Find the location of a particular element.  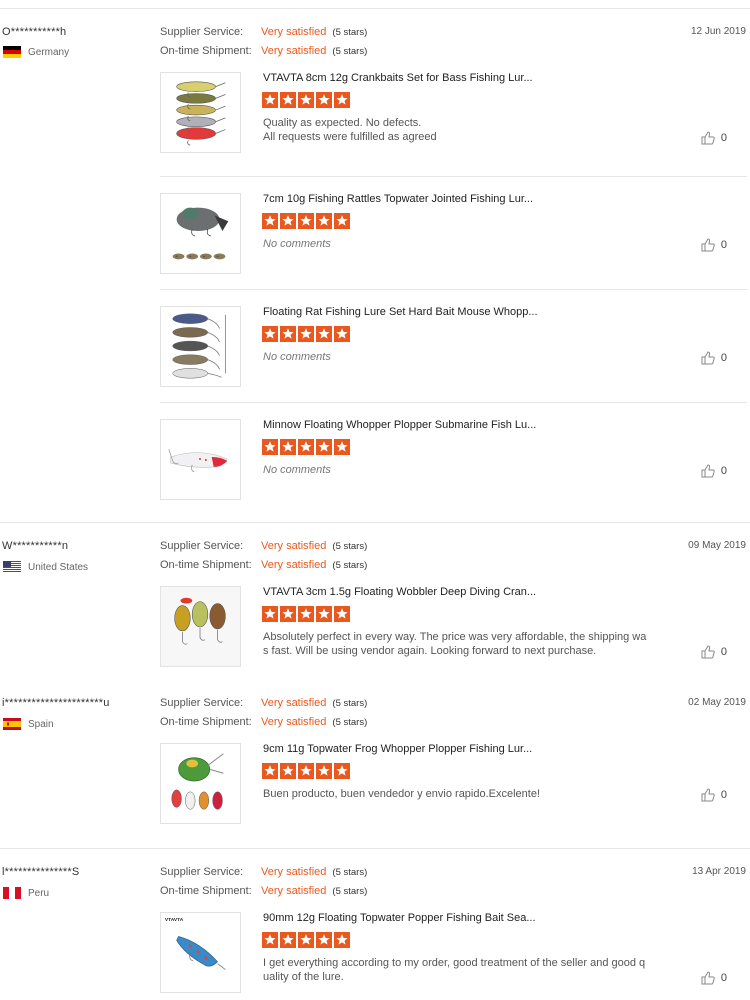

review-date: 12 Jun 2019 is located at coordinates (718, 31).